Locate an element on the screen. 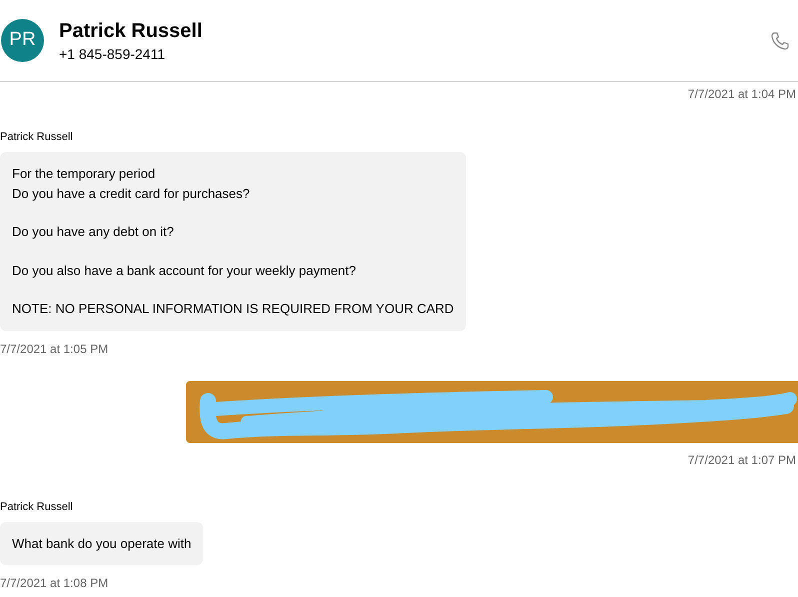  contact-name: Patrick Russell is located at coordinates (130, 31).